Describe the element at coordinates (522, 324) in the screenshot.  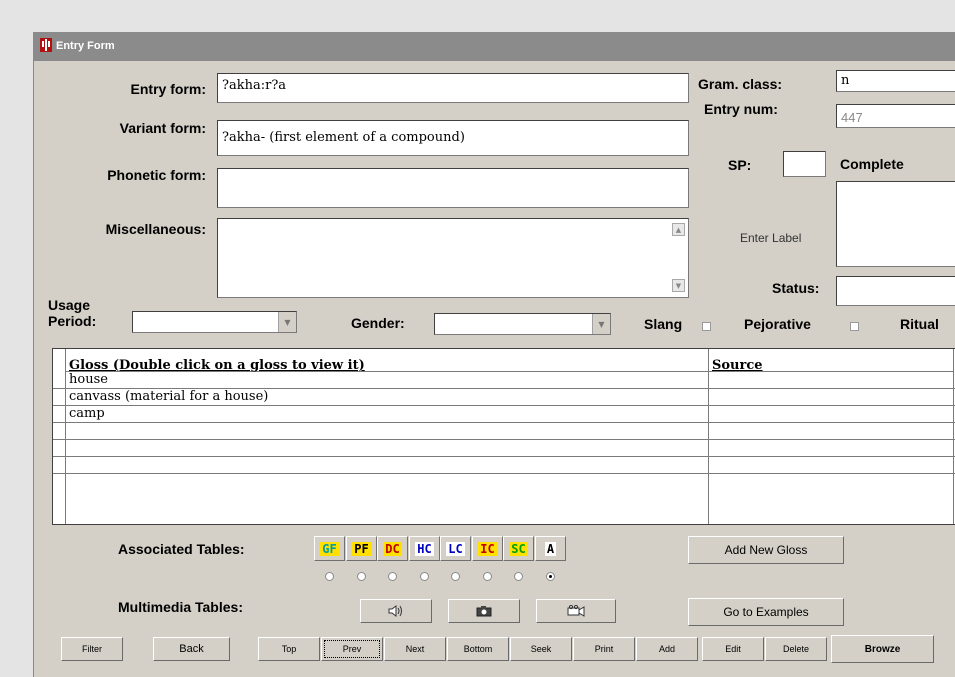
I see `gender-select` at that location.